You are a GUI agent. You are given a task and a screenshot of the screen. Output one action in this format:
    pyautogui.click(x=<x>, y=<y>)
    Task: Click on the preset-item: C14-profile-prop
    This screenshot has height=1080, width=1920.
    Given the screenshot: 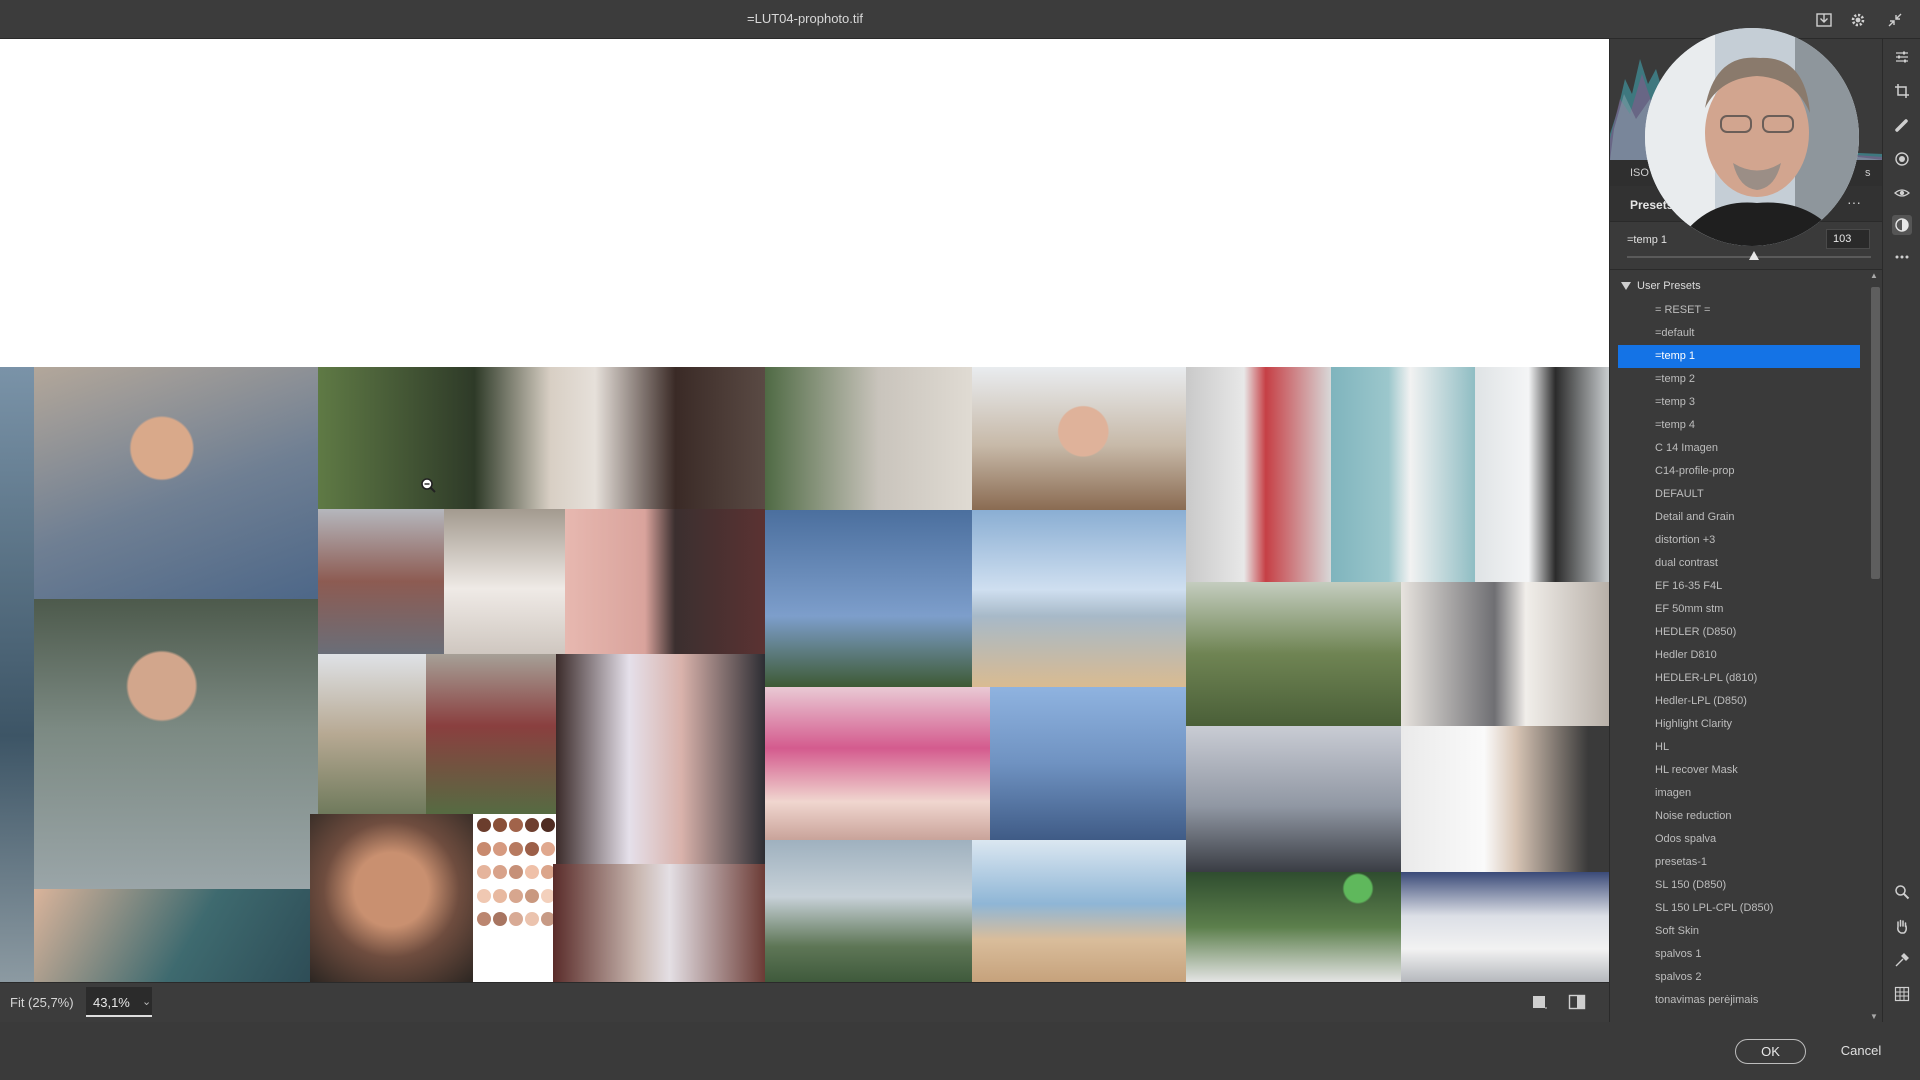 What is the action you would take?
    pyautogui.click(x=1739, y=471)
    